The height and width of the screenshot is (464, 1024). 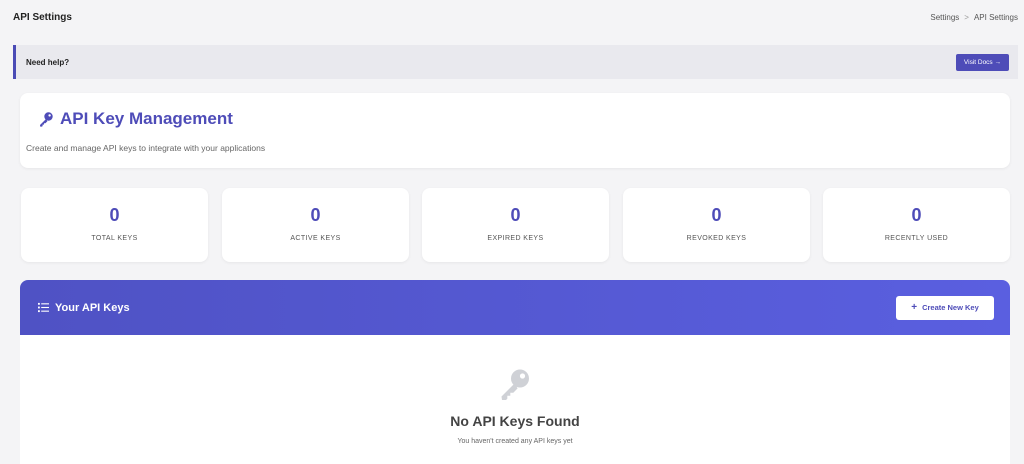 I want to click on stat-label: EXPIRED KEYS, so click(x=515, y=238).